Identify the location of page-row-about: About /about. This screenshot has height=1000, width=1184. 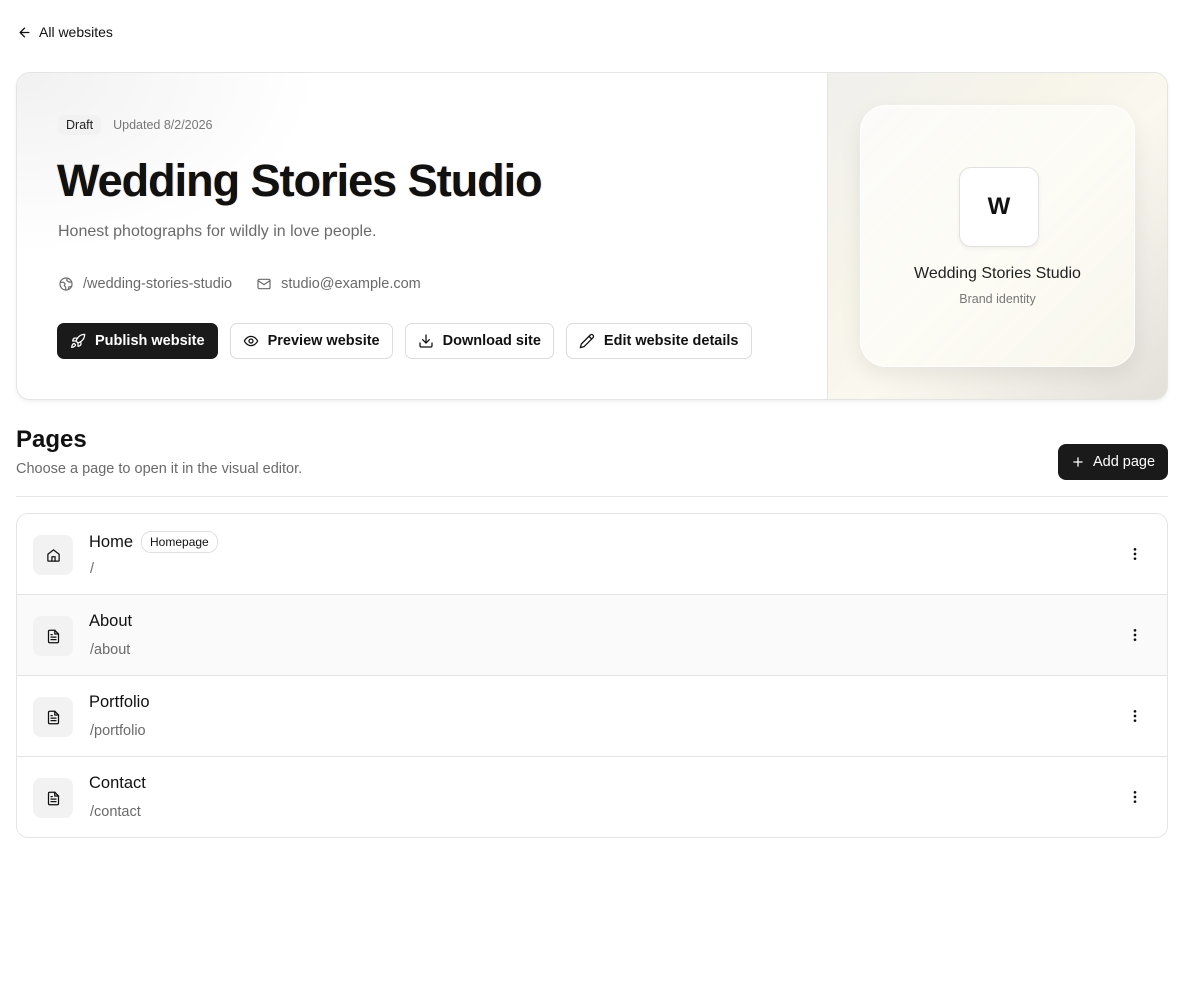
(592, 635).